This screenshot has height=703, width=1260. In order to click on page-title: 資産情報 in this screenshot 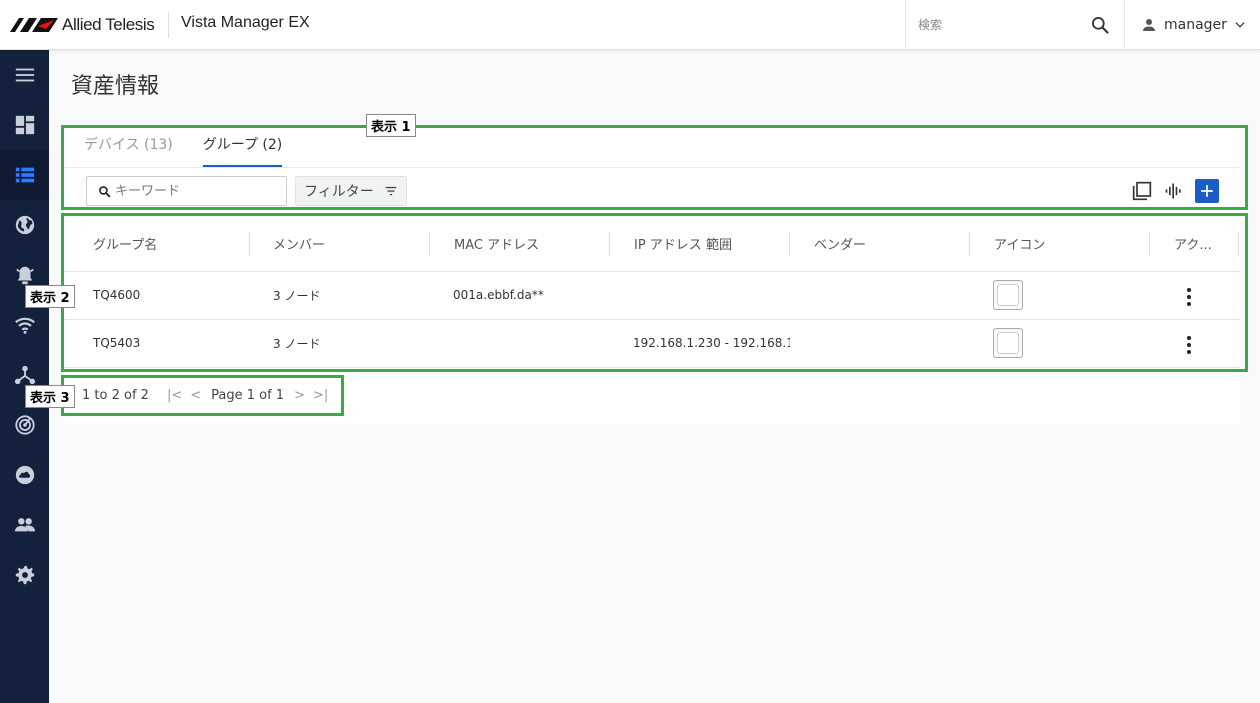, I will do `click(115, 86)`.